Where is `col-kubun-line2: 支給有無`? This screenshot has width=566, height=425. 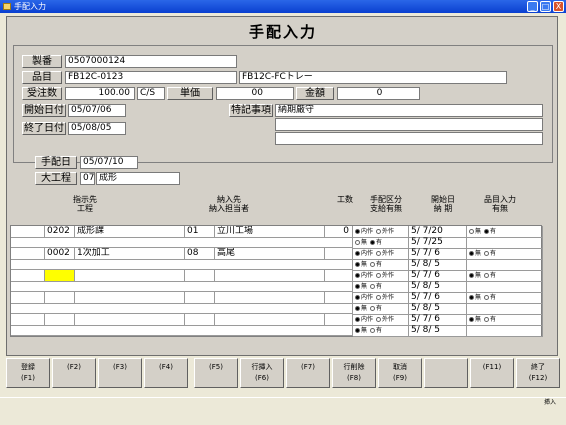 col-kubun-line2: 支給有無 is located at coordinates (386, 208).